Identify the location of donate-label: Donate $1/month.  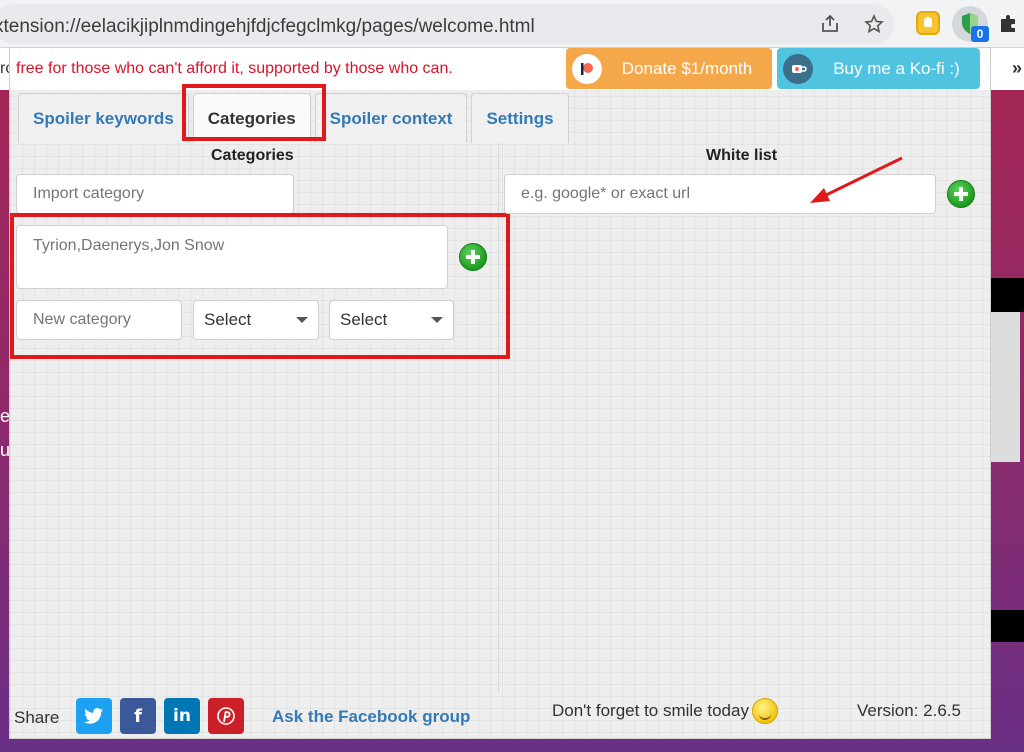
(687, 68).